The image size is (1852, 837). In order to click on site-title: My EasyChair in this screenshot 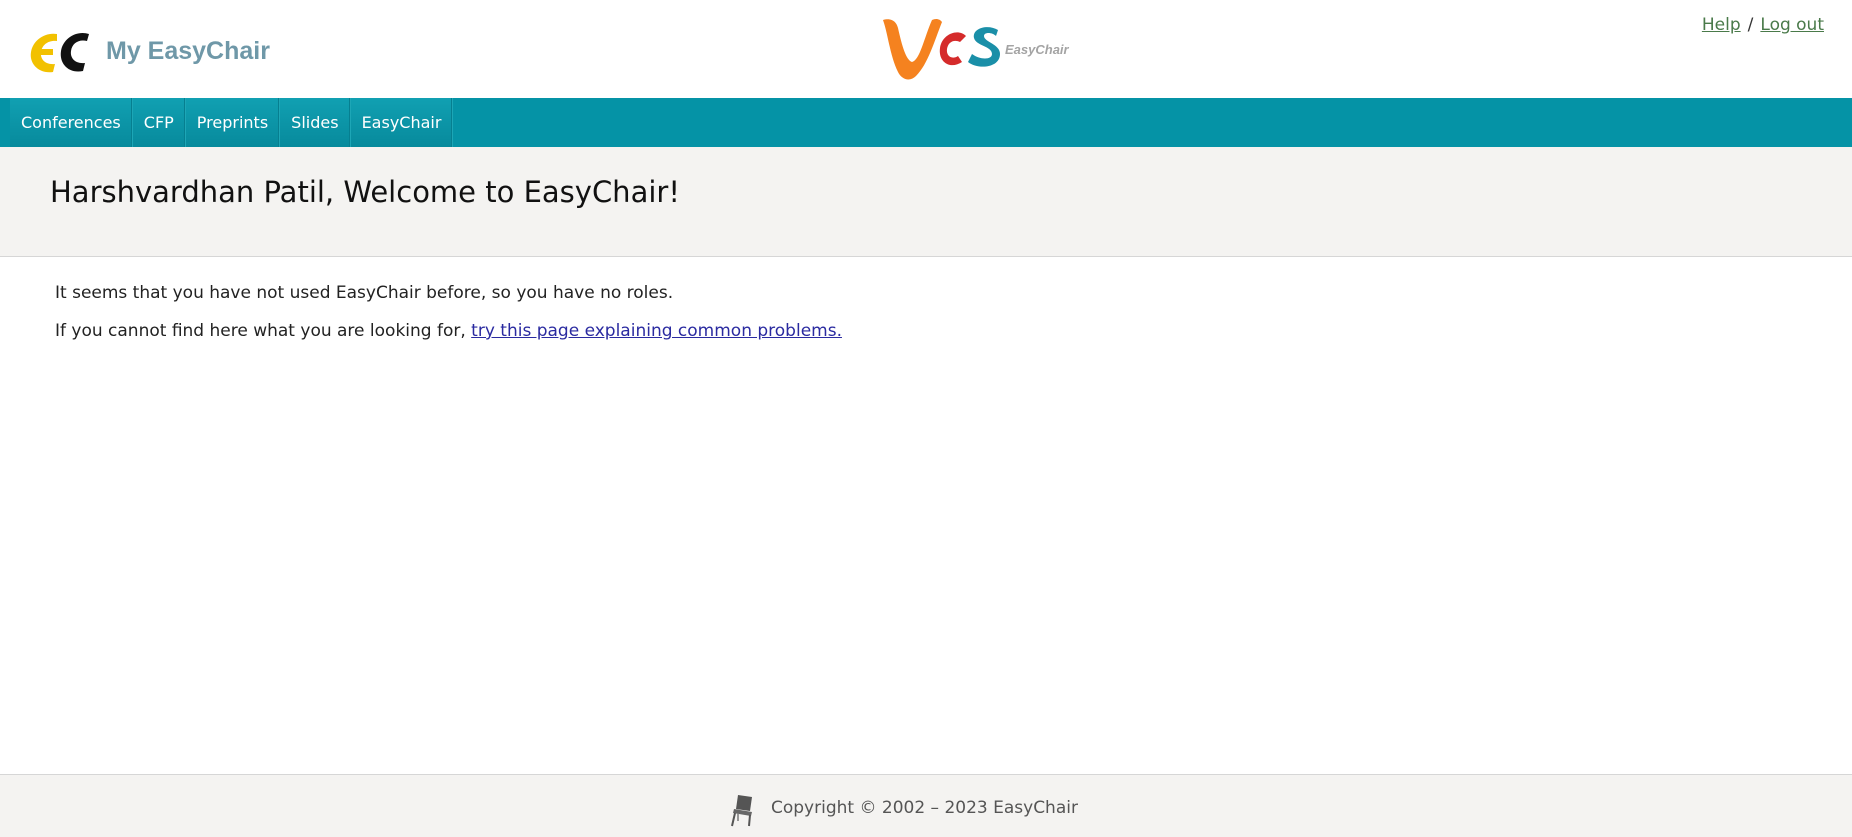, I will do `click(188, 51)`.